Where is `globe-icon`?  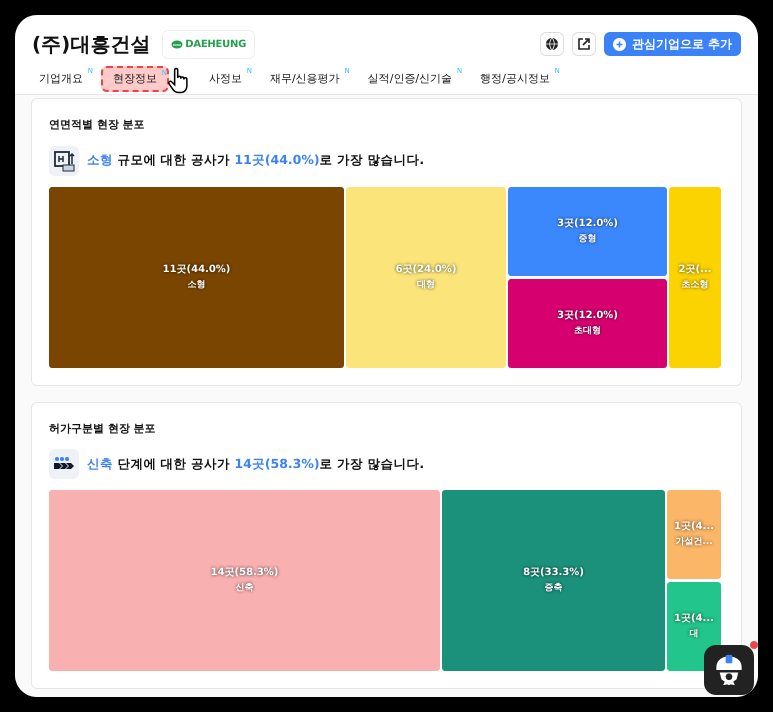
globe-icon is located at coordinates (551, 44).